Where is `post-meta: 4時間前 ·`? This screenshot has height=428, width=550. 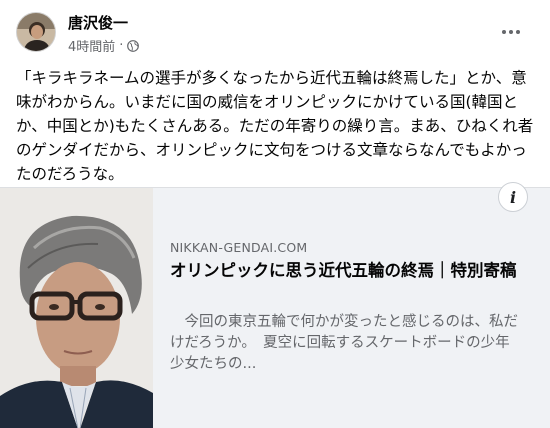 post-meta: 4時間前 · is located at coordinates (104, 45).